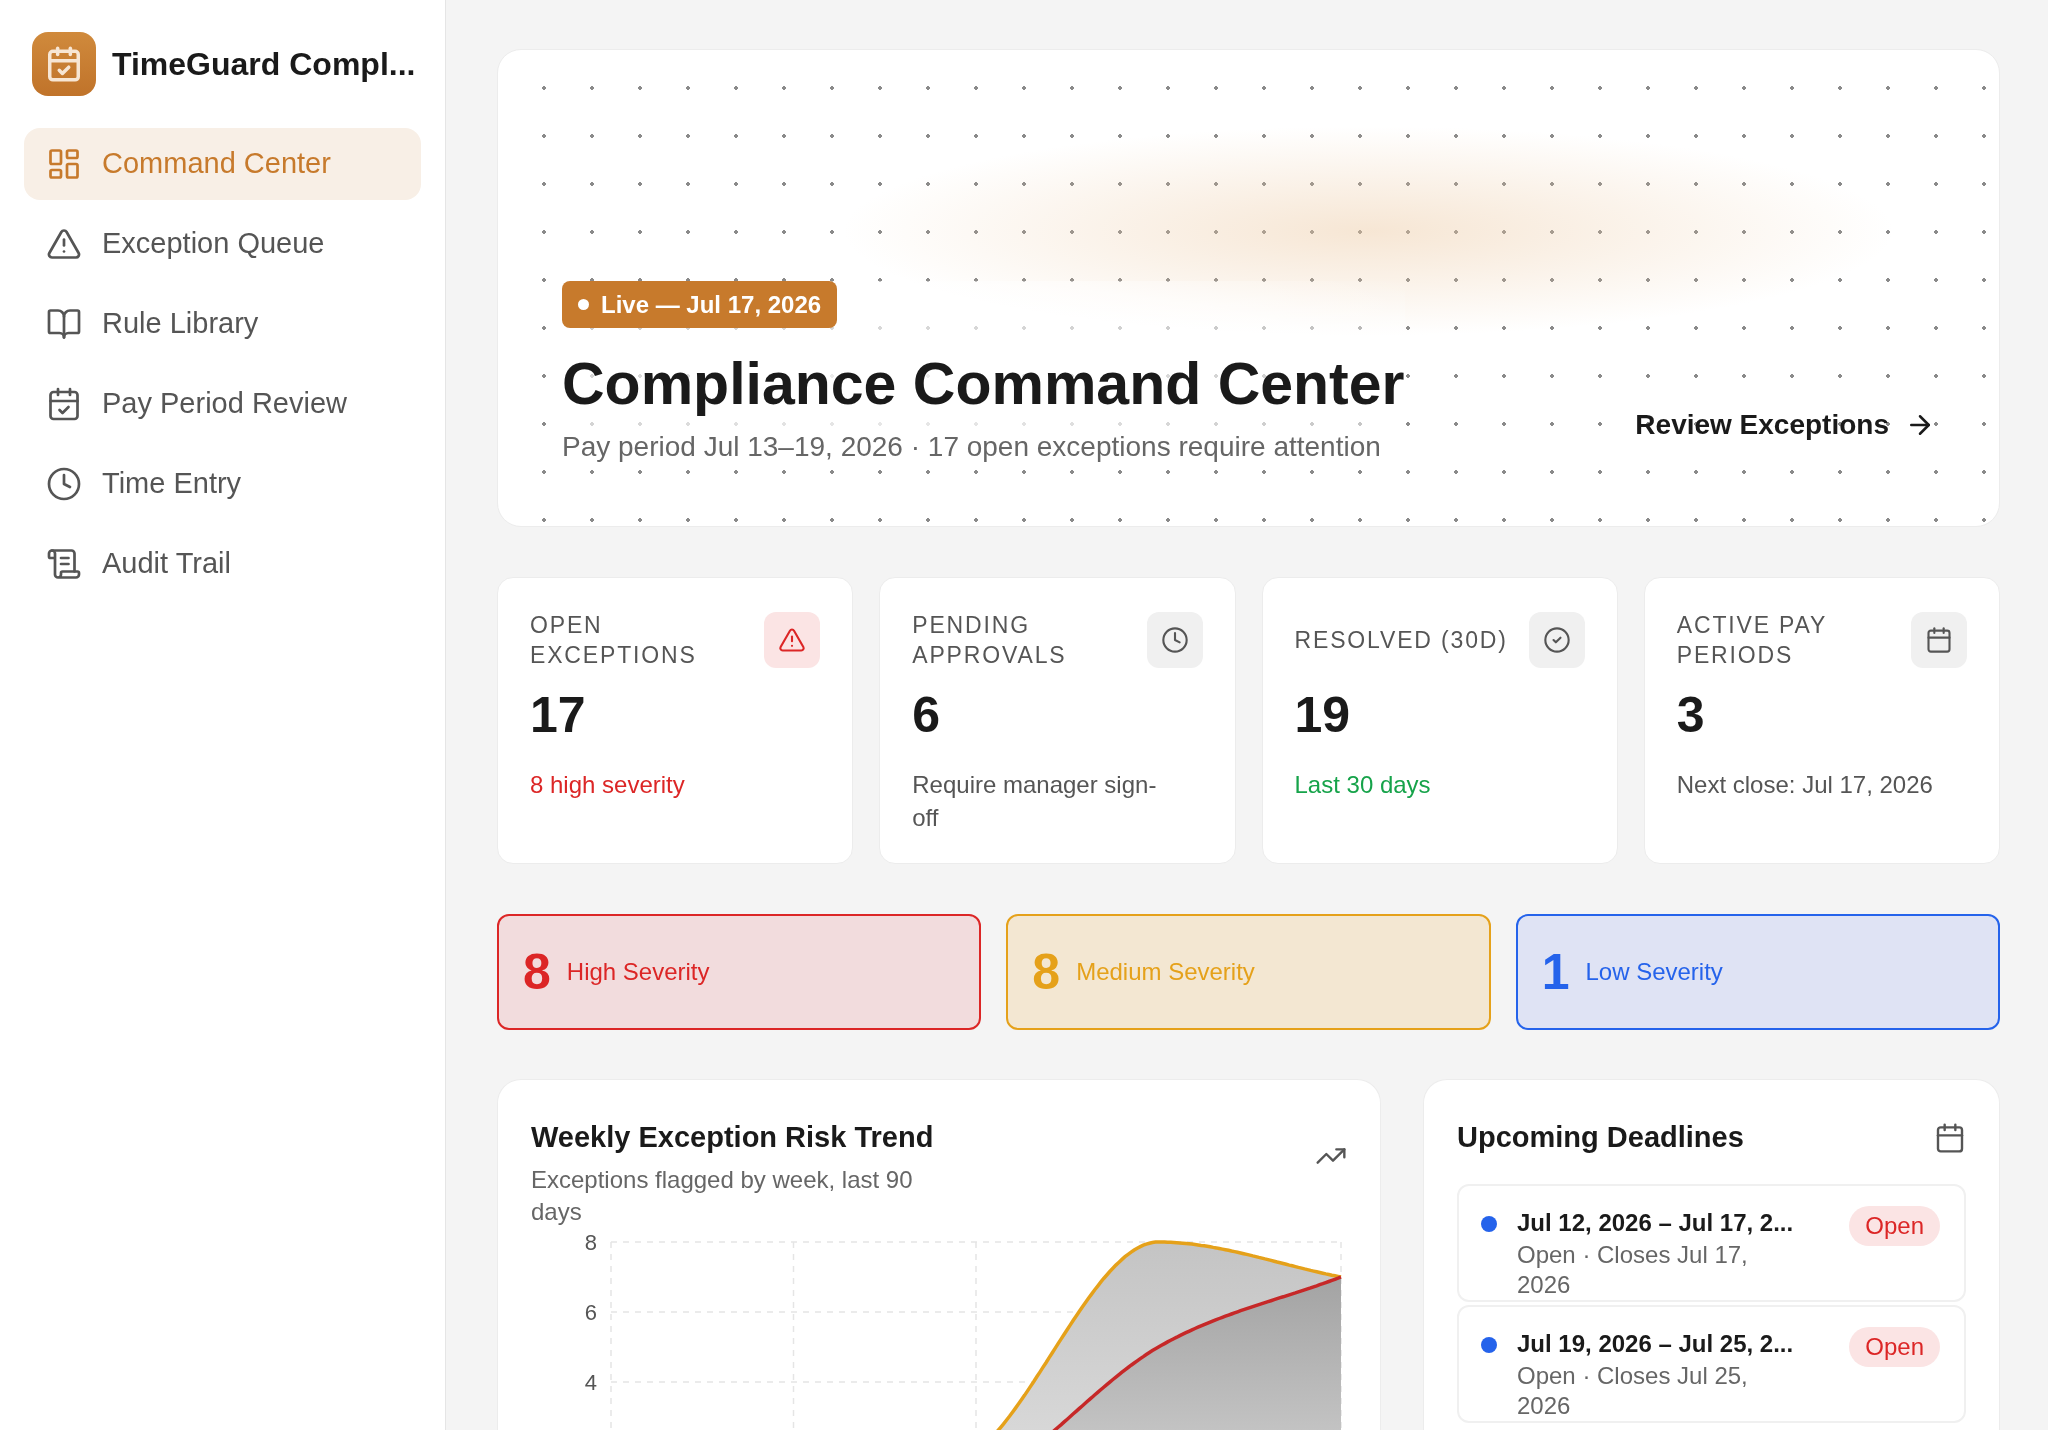  What do you see at coordinates (64, 564) in the screenshot?
I see `scroll-icon` at bounding box center [64, 564].